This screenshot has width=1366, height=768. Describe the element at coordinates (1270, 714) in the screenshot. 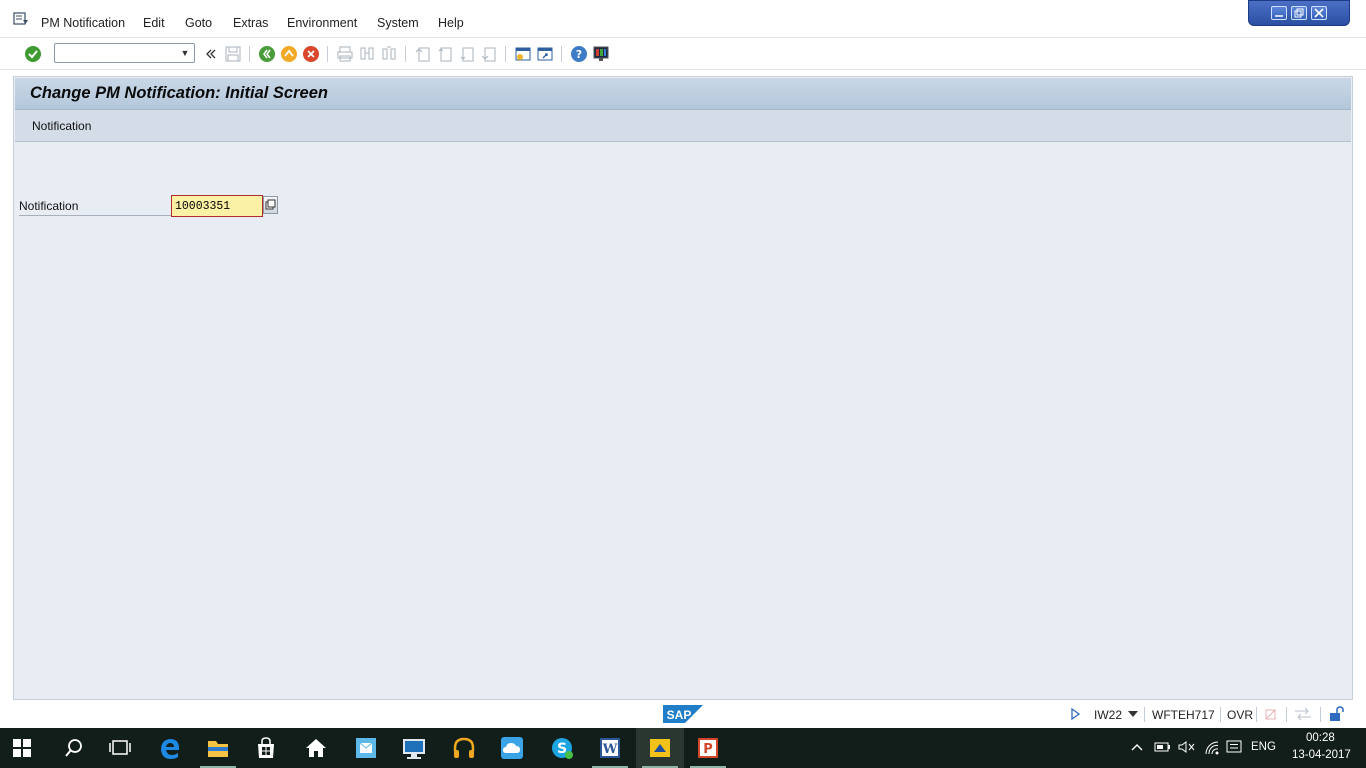

I see `status-flag-icon` at that location.